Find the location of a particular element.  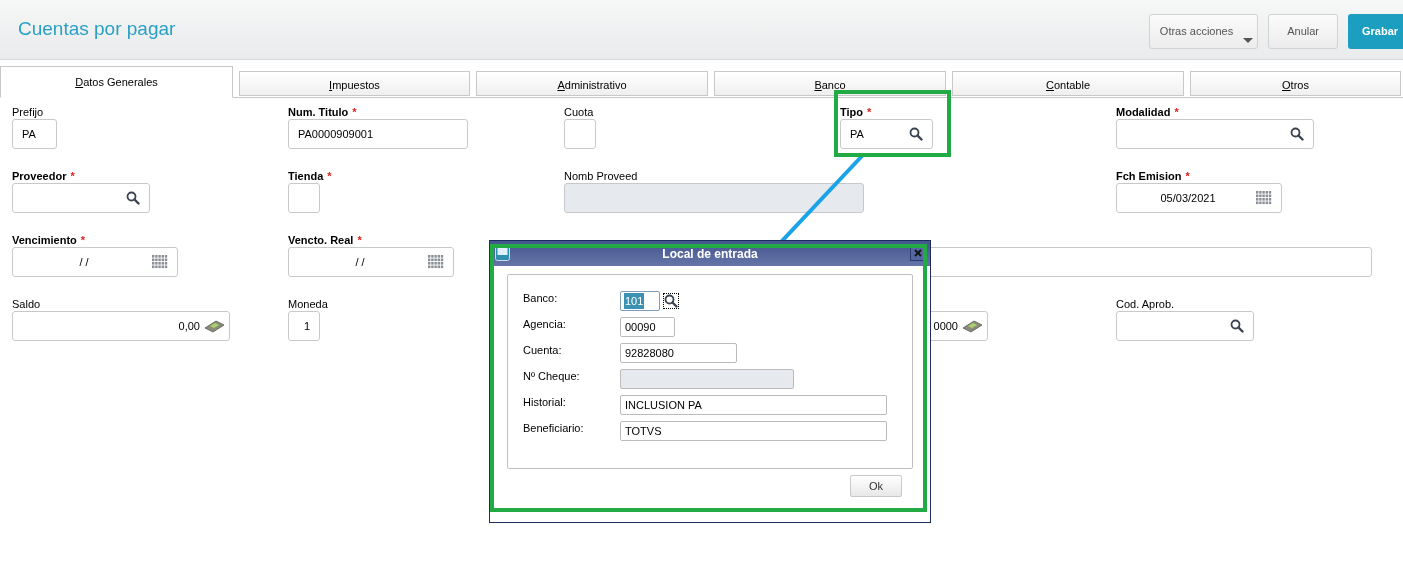

field-label: Tipo is located at coordinates (851, 112).